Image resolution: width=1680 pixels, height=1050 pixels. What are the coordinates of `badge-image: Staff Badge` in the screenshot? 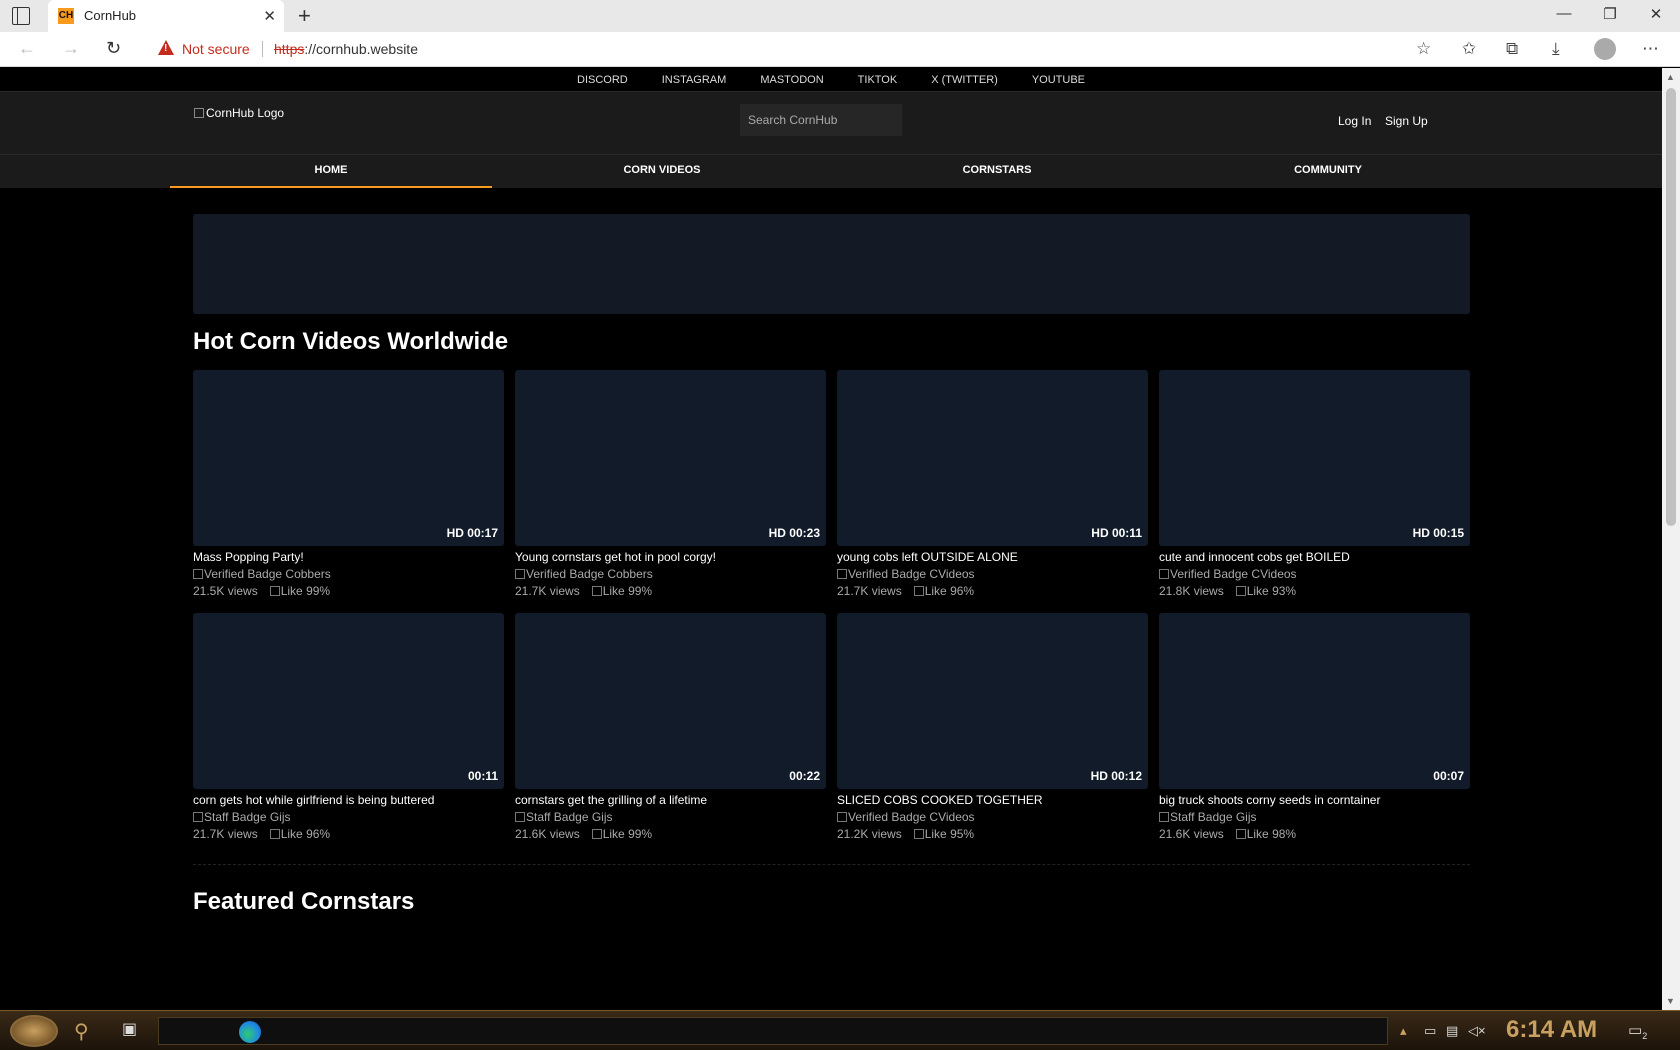 It's located at (230, 817).